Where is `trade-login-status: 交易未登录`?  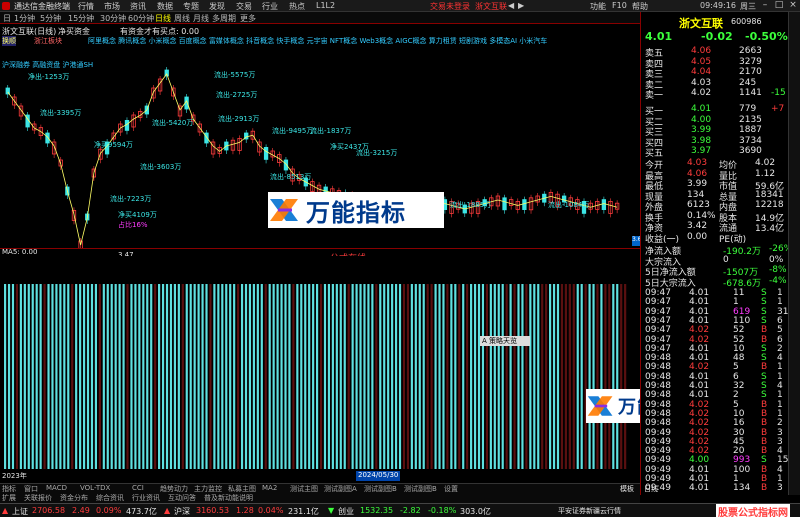
trade-login-status: 交易未登录 is located at coordinates (450, 6).